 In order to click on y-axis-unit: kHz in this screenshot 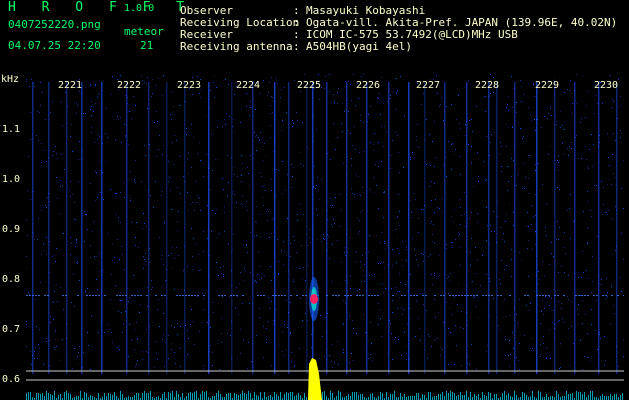, I will do `click(10, 79)`.